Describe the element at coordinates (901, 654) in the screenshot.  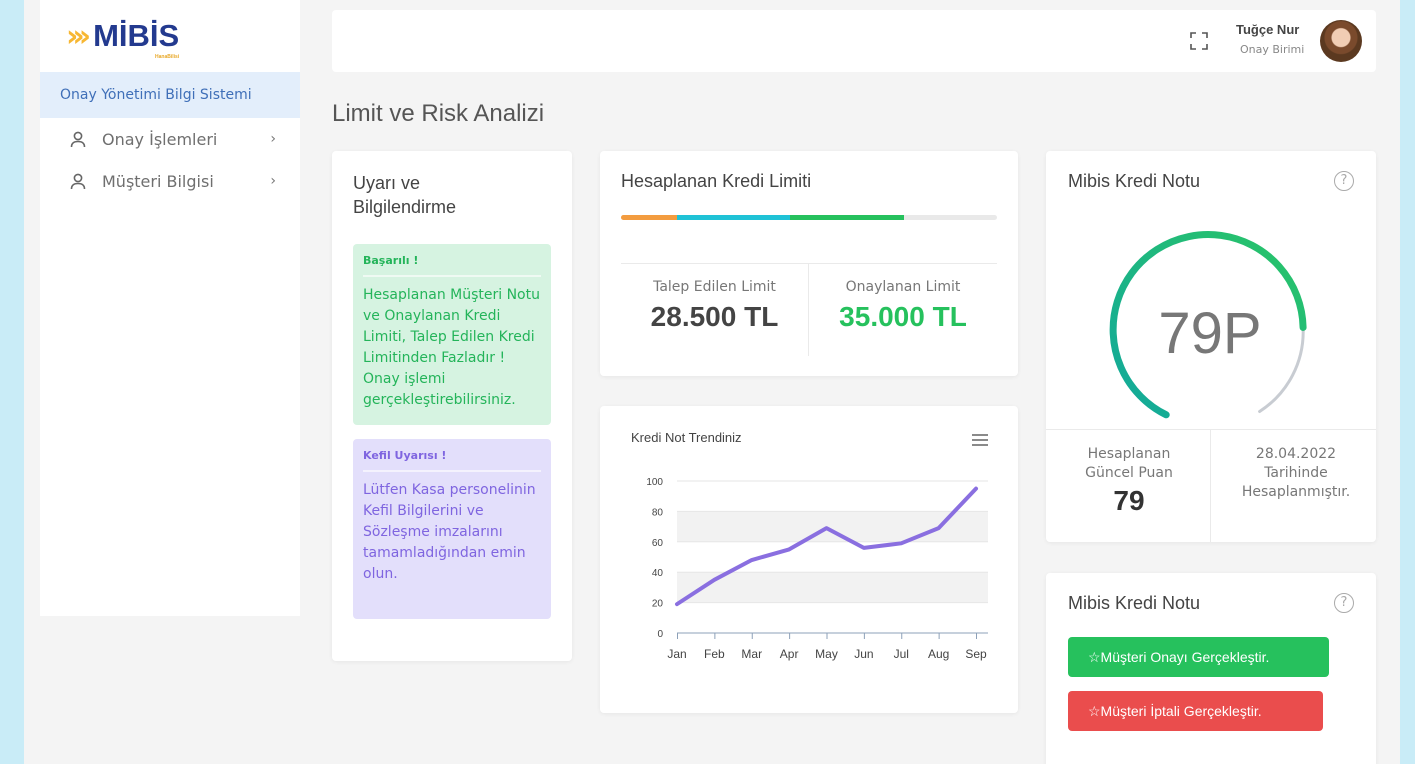
I see `x-tick-label: Jul` at that location.